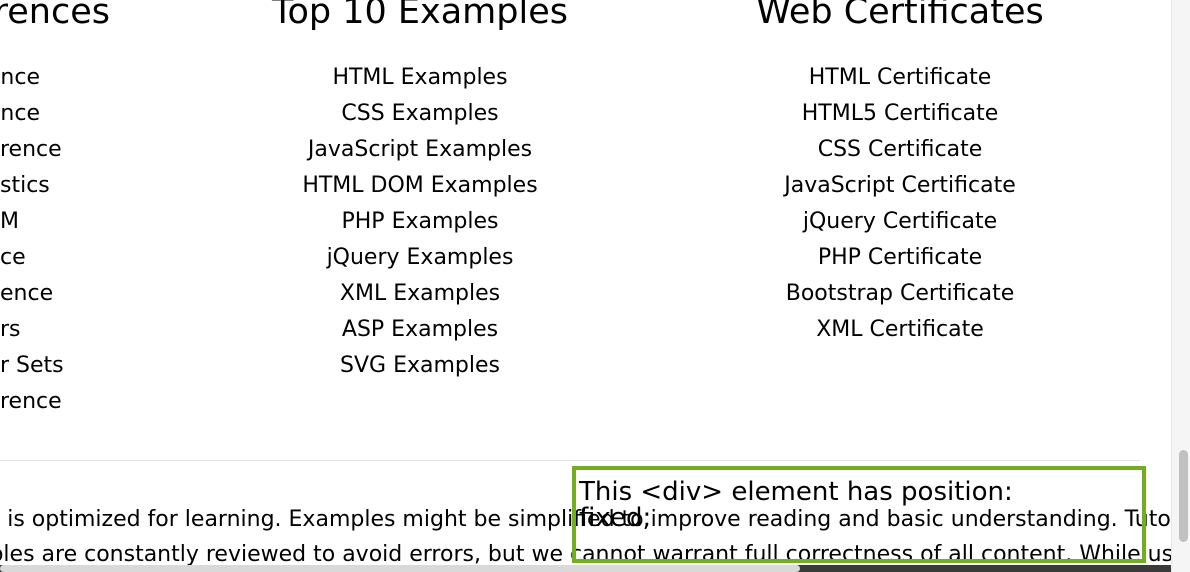 Image resolution: width=1190 pixels, height=572 pixels. I want to click on example-link: jQuery Examples, so click(420, 257).